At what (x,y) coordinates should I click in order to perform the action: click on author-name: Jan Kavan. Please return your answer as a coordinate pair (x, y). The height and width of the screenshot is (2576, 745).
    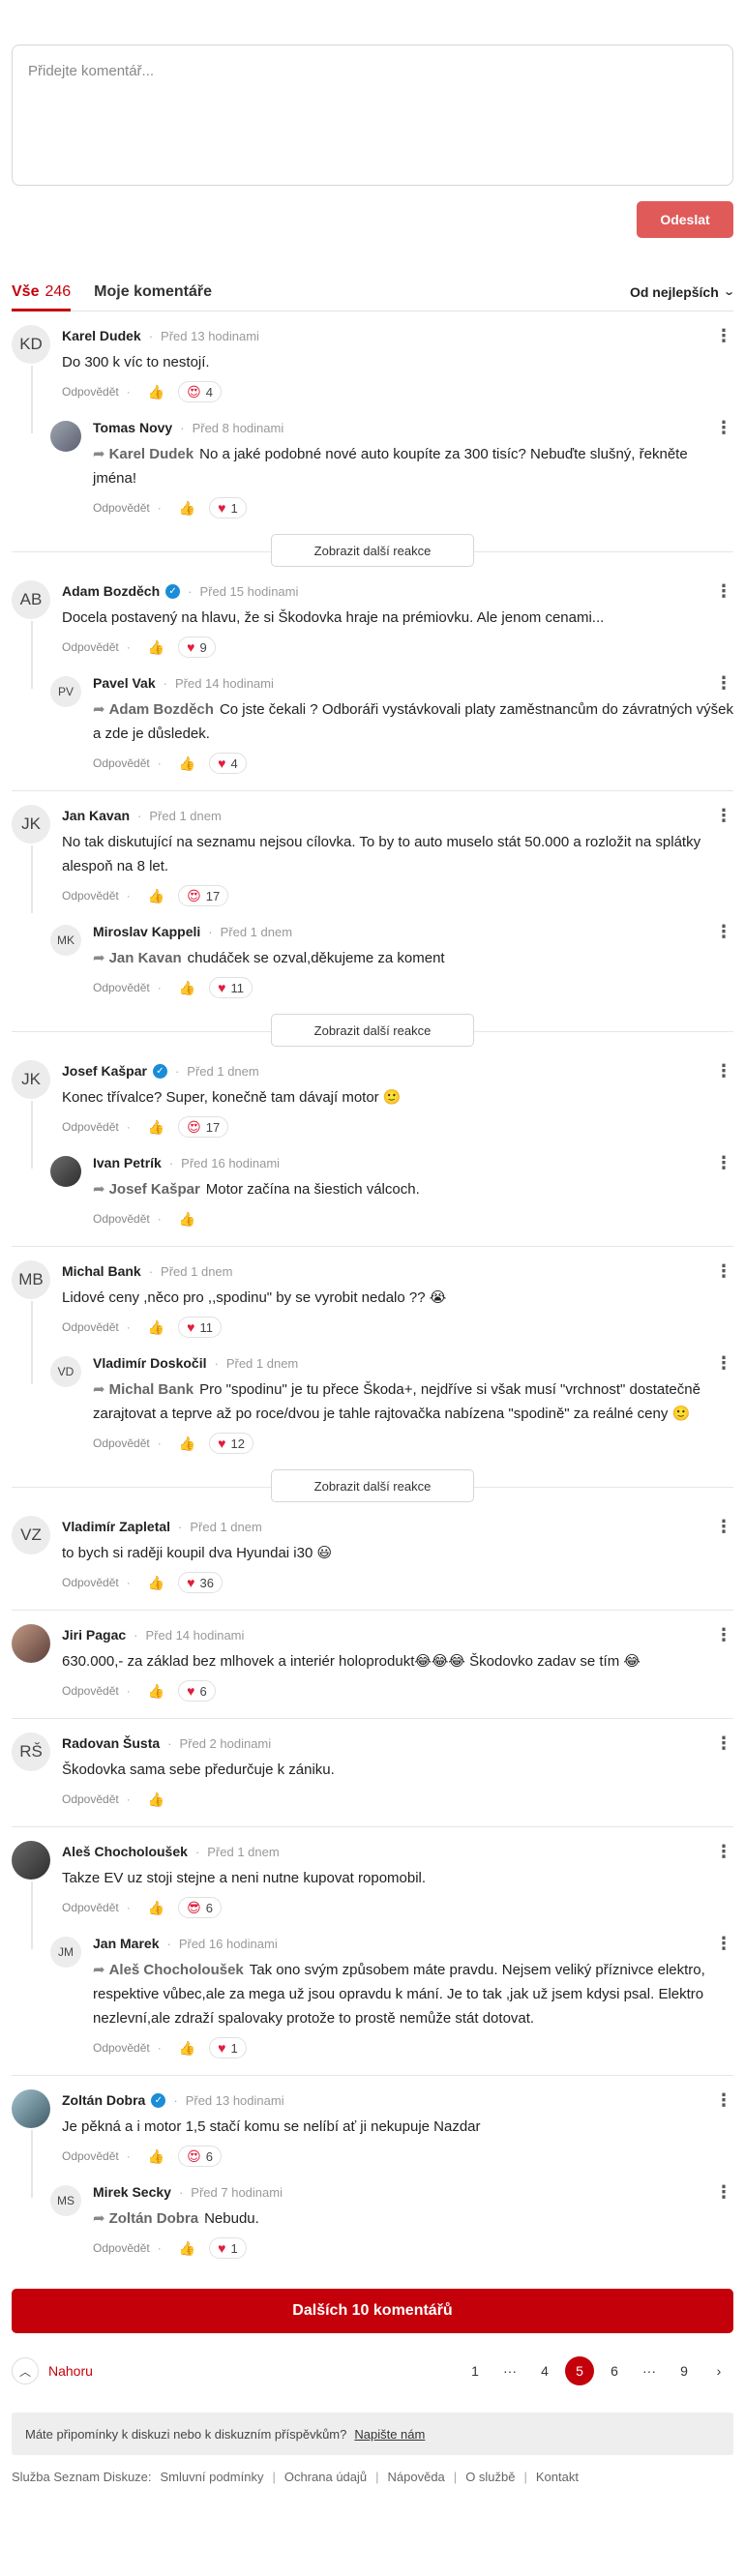
    Looking at the image, I should click on (96, 815).